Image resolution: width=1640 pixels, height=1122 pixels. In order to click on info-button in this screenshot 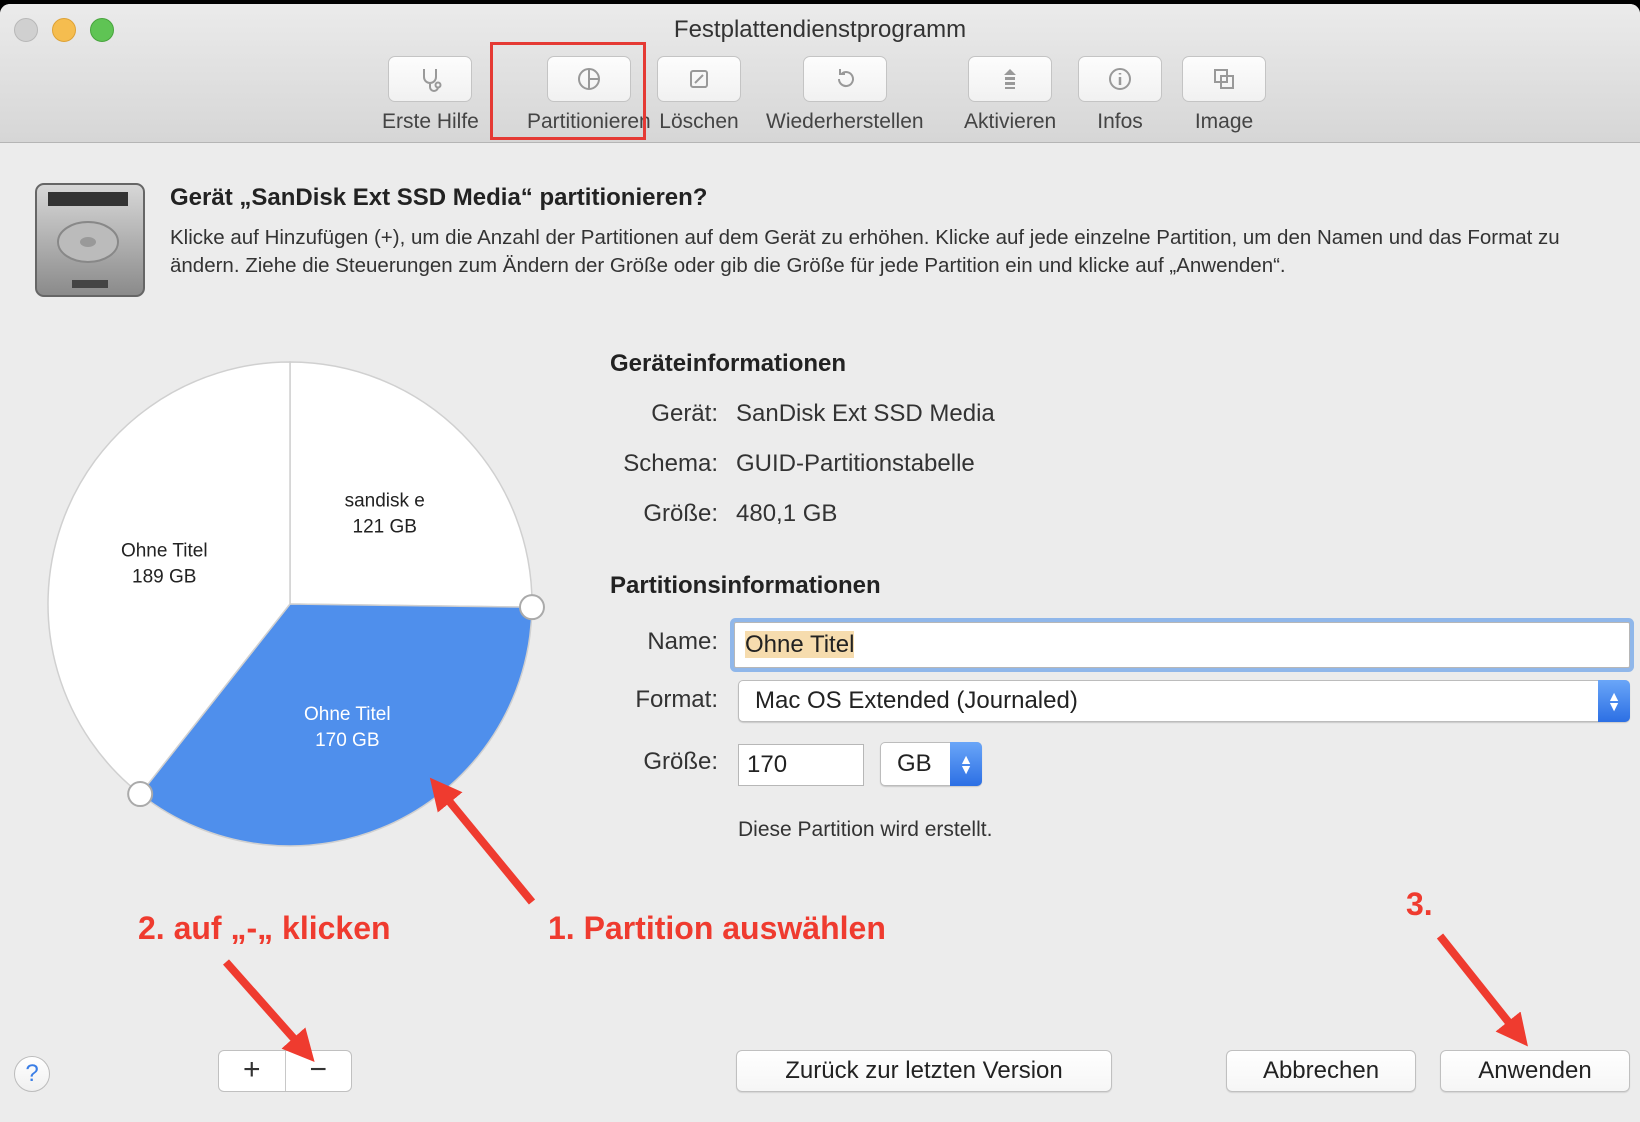, I will do `click(1120, 79)`.